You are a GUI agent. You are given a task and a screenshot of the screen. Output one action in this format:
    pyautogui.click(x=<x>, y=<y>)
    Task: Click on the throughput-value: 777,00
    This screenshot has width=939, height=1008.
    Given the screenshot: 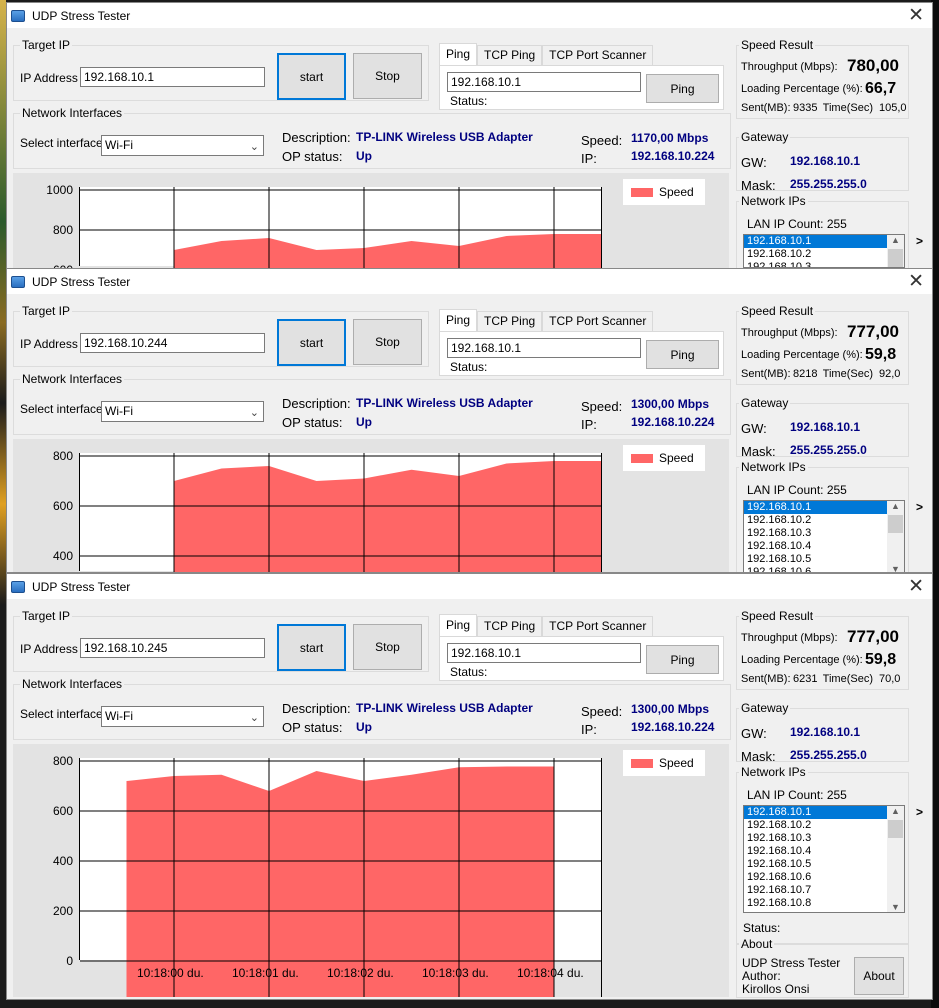 What is the action you would take?
    pyautogui.click(x=873, y=331)
    